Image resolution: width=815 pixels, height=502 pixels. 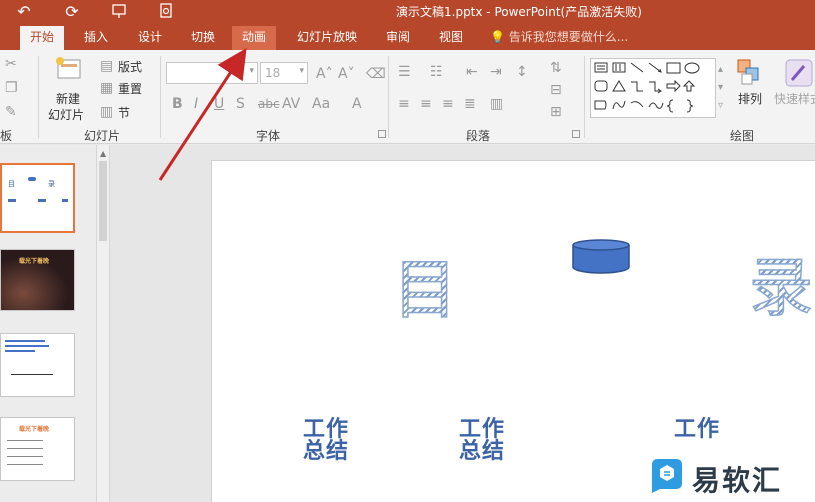 I want to click on columns-icon: ▥, so click(x=496, y=104).